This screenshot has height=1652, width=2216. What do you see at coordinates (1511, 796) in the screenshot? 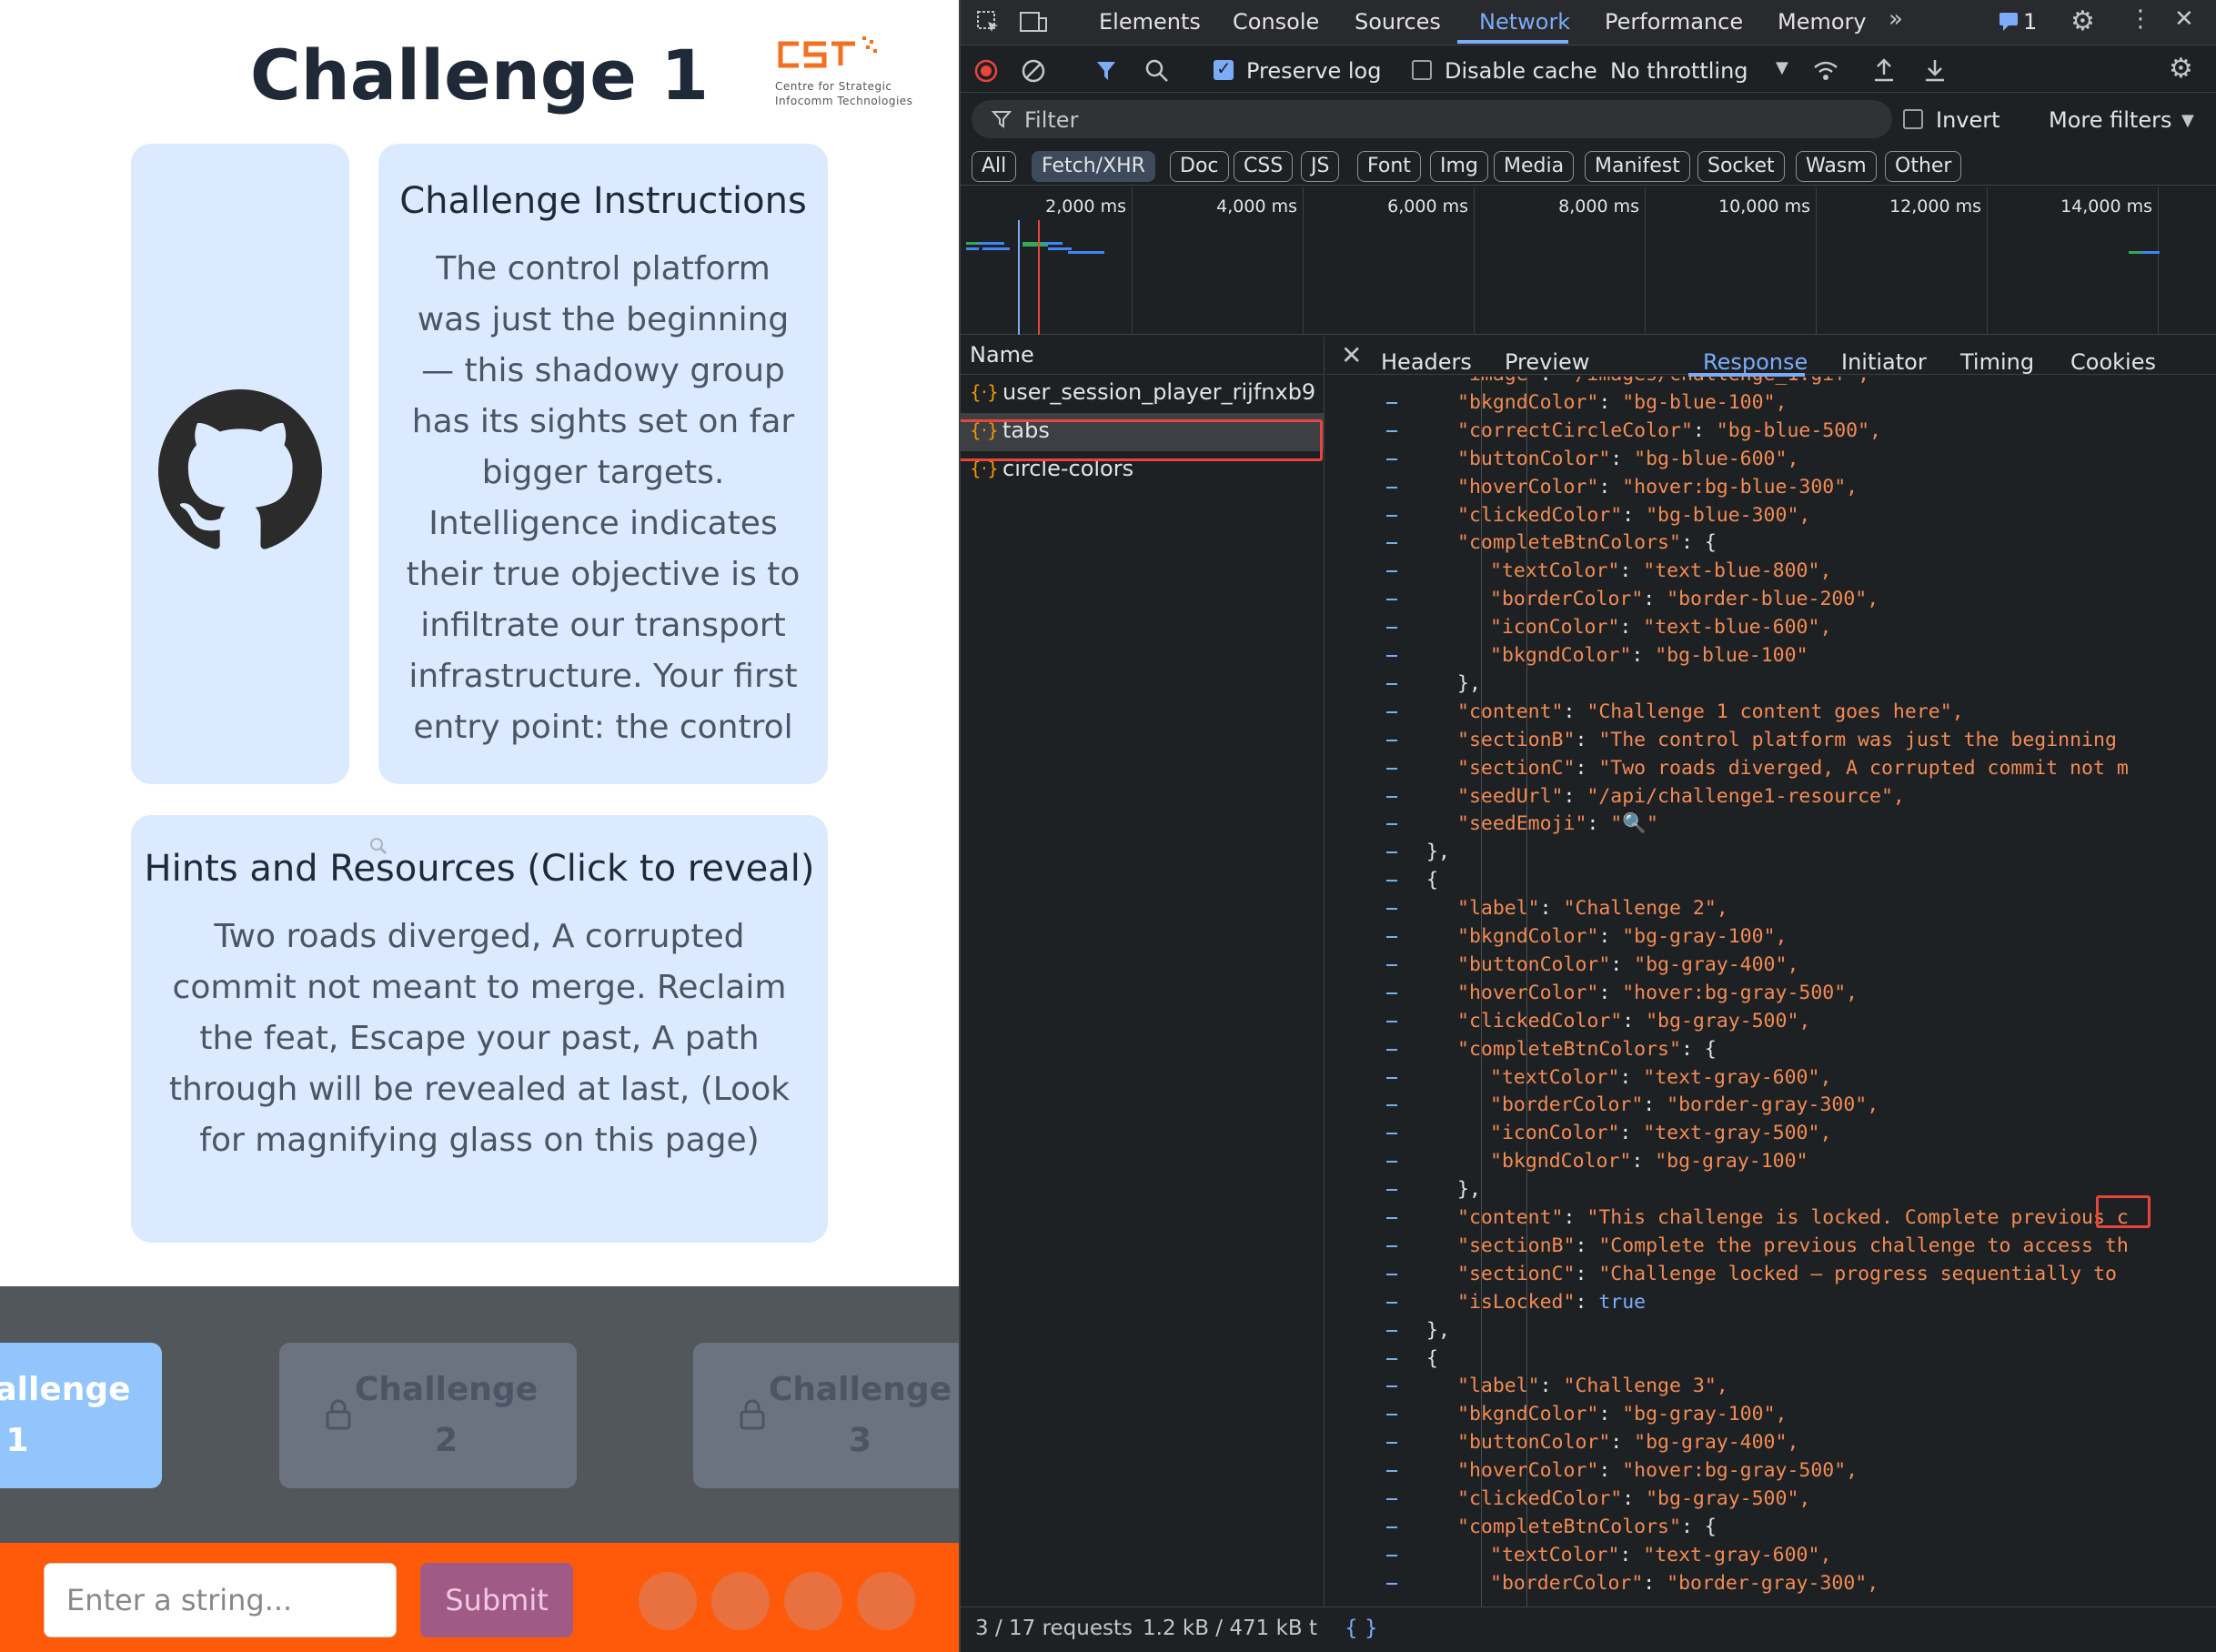
I see `json-key: "seedUrl"` at bounding box center [1511, 796].